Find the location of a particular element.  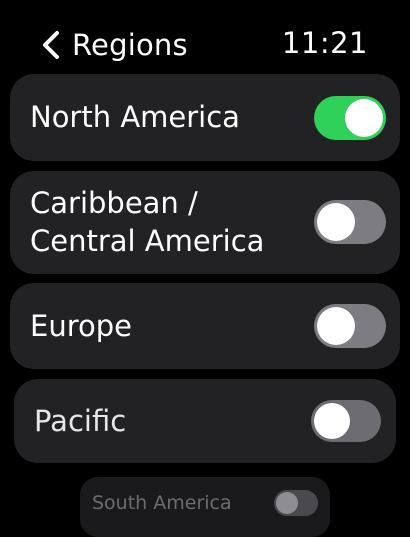

region-toggle-south-america is located at coordinates (296, 503).